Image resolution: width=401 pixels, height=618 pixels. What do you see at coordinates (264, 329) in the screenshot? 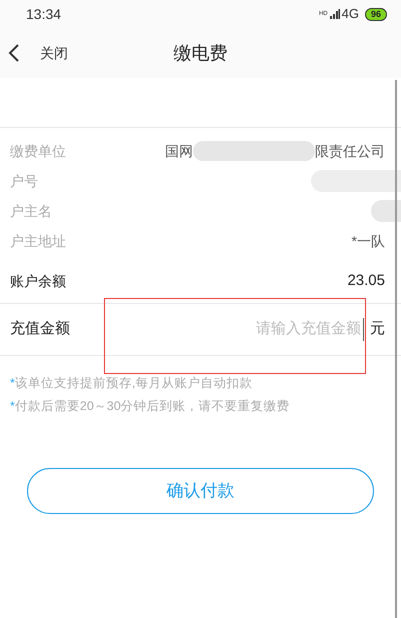
I see `amount-field: 请输入充值金额` at bounding box center [264, 329].